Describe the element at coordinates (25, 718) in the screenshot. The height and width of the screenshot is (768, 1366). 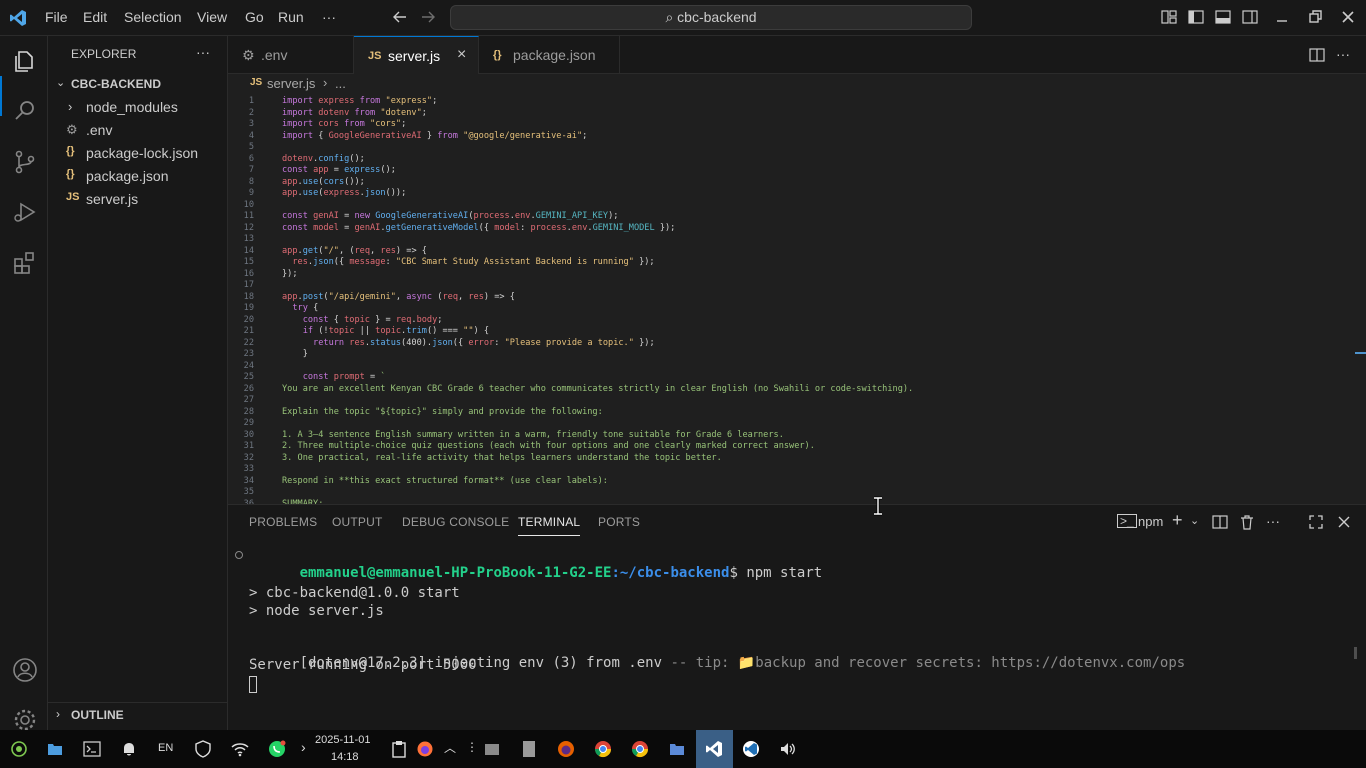
I see `settings-gear-icon` at that location.